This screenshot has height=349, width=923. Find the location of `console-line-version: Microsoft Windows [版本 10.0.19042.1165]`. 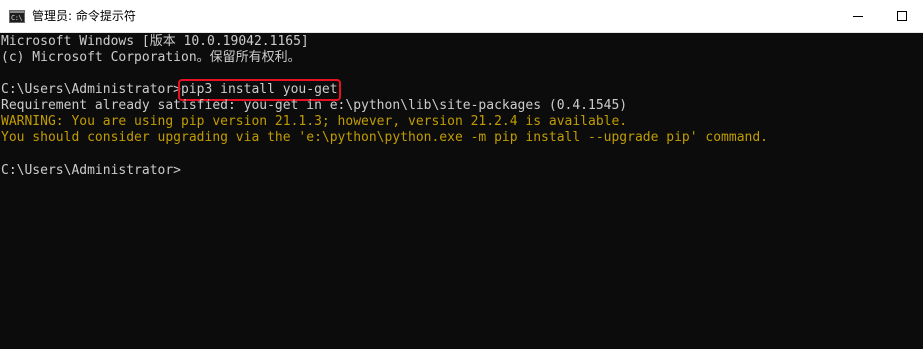

console-line-version: Microsoft Windows [版本 10.0.19042.1165] is located at coordinates (155, 41).